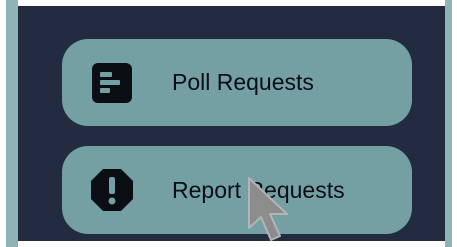 This screenshot has width=457, height=247. I want to click on report-alert-icon, so click(112, 190).